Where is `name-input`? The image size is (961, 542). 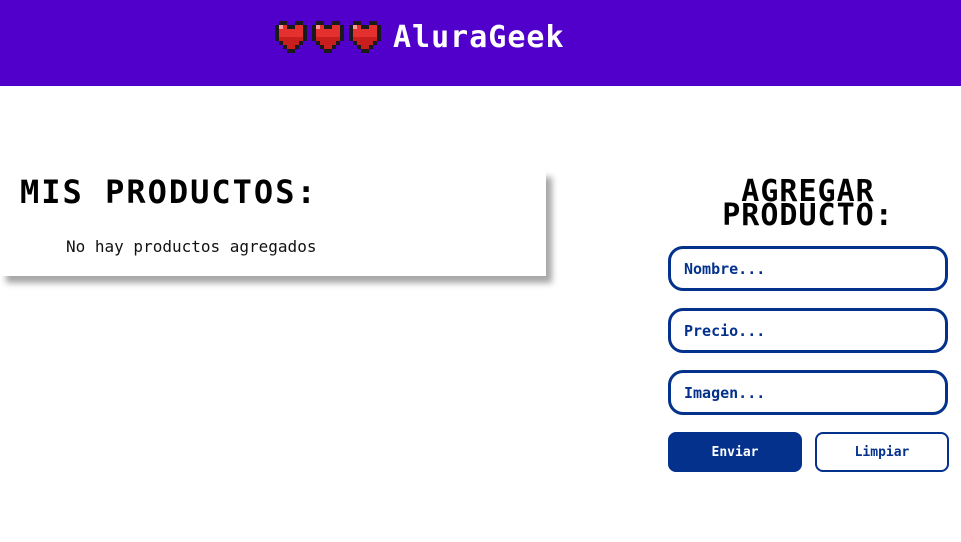
name-input is located at coordinates (808, 268).